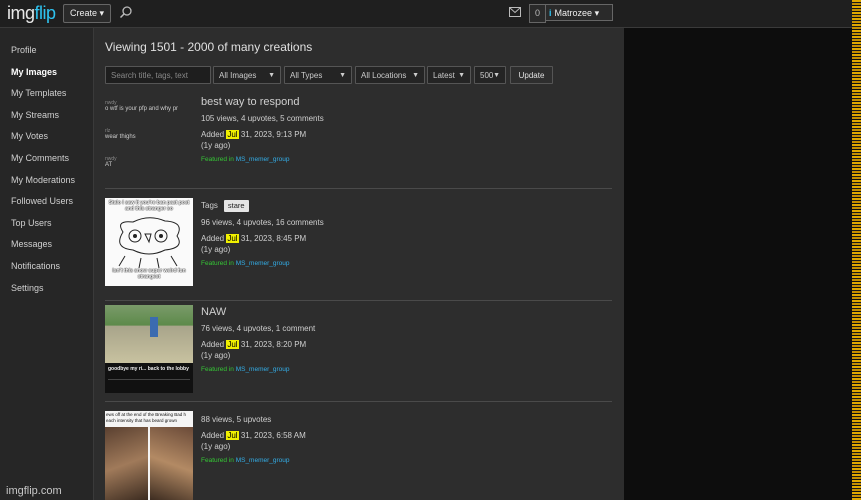 The image size is (861, 500). Describe the element at coordinates (46, 181) in the screenshot. I see `sidebar-item-my-moderations: My Moderations` at that location.